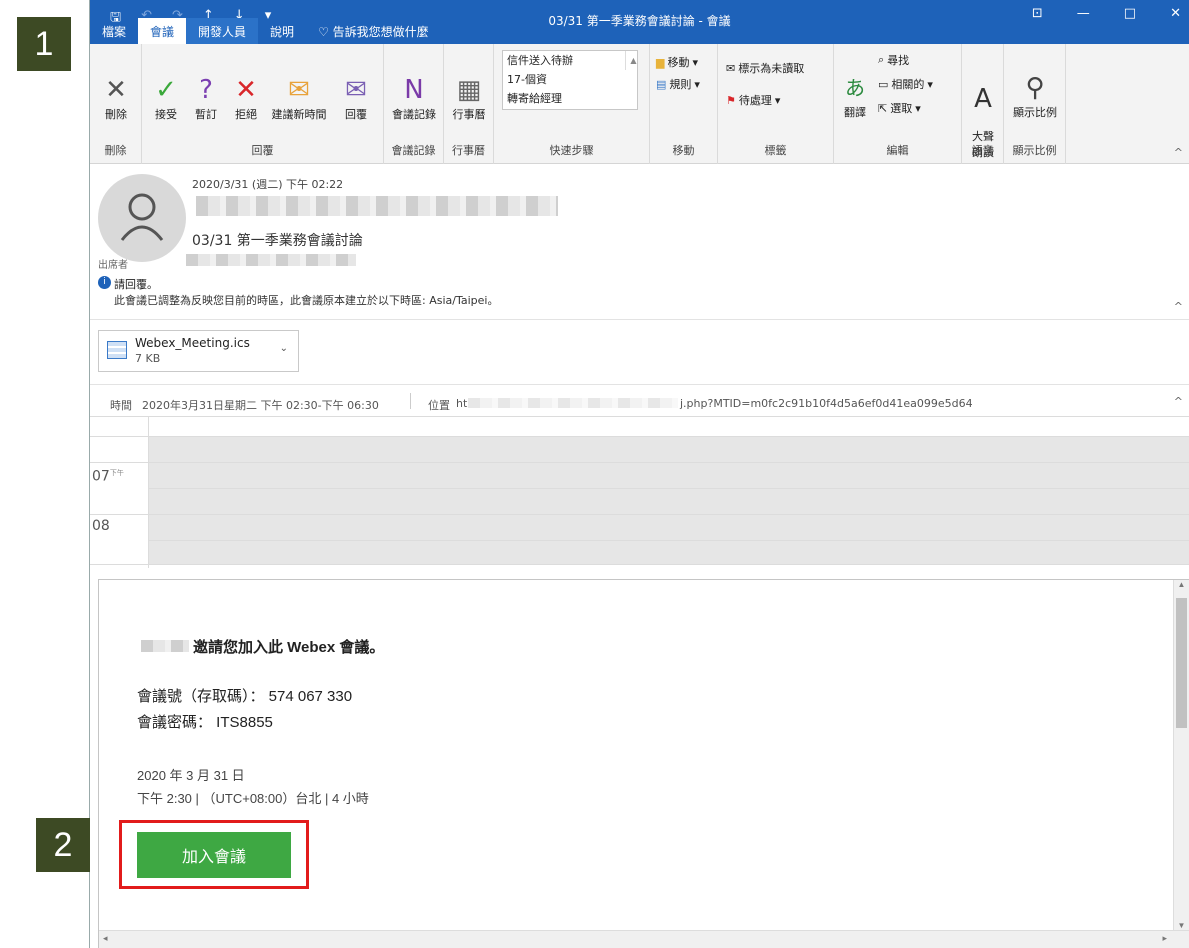 The image size is (1189, 948). I want to click on minimize-icon: —, so click(1083, 13).